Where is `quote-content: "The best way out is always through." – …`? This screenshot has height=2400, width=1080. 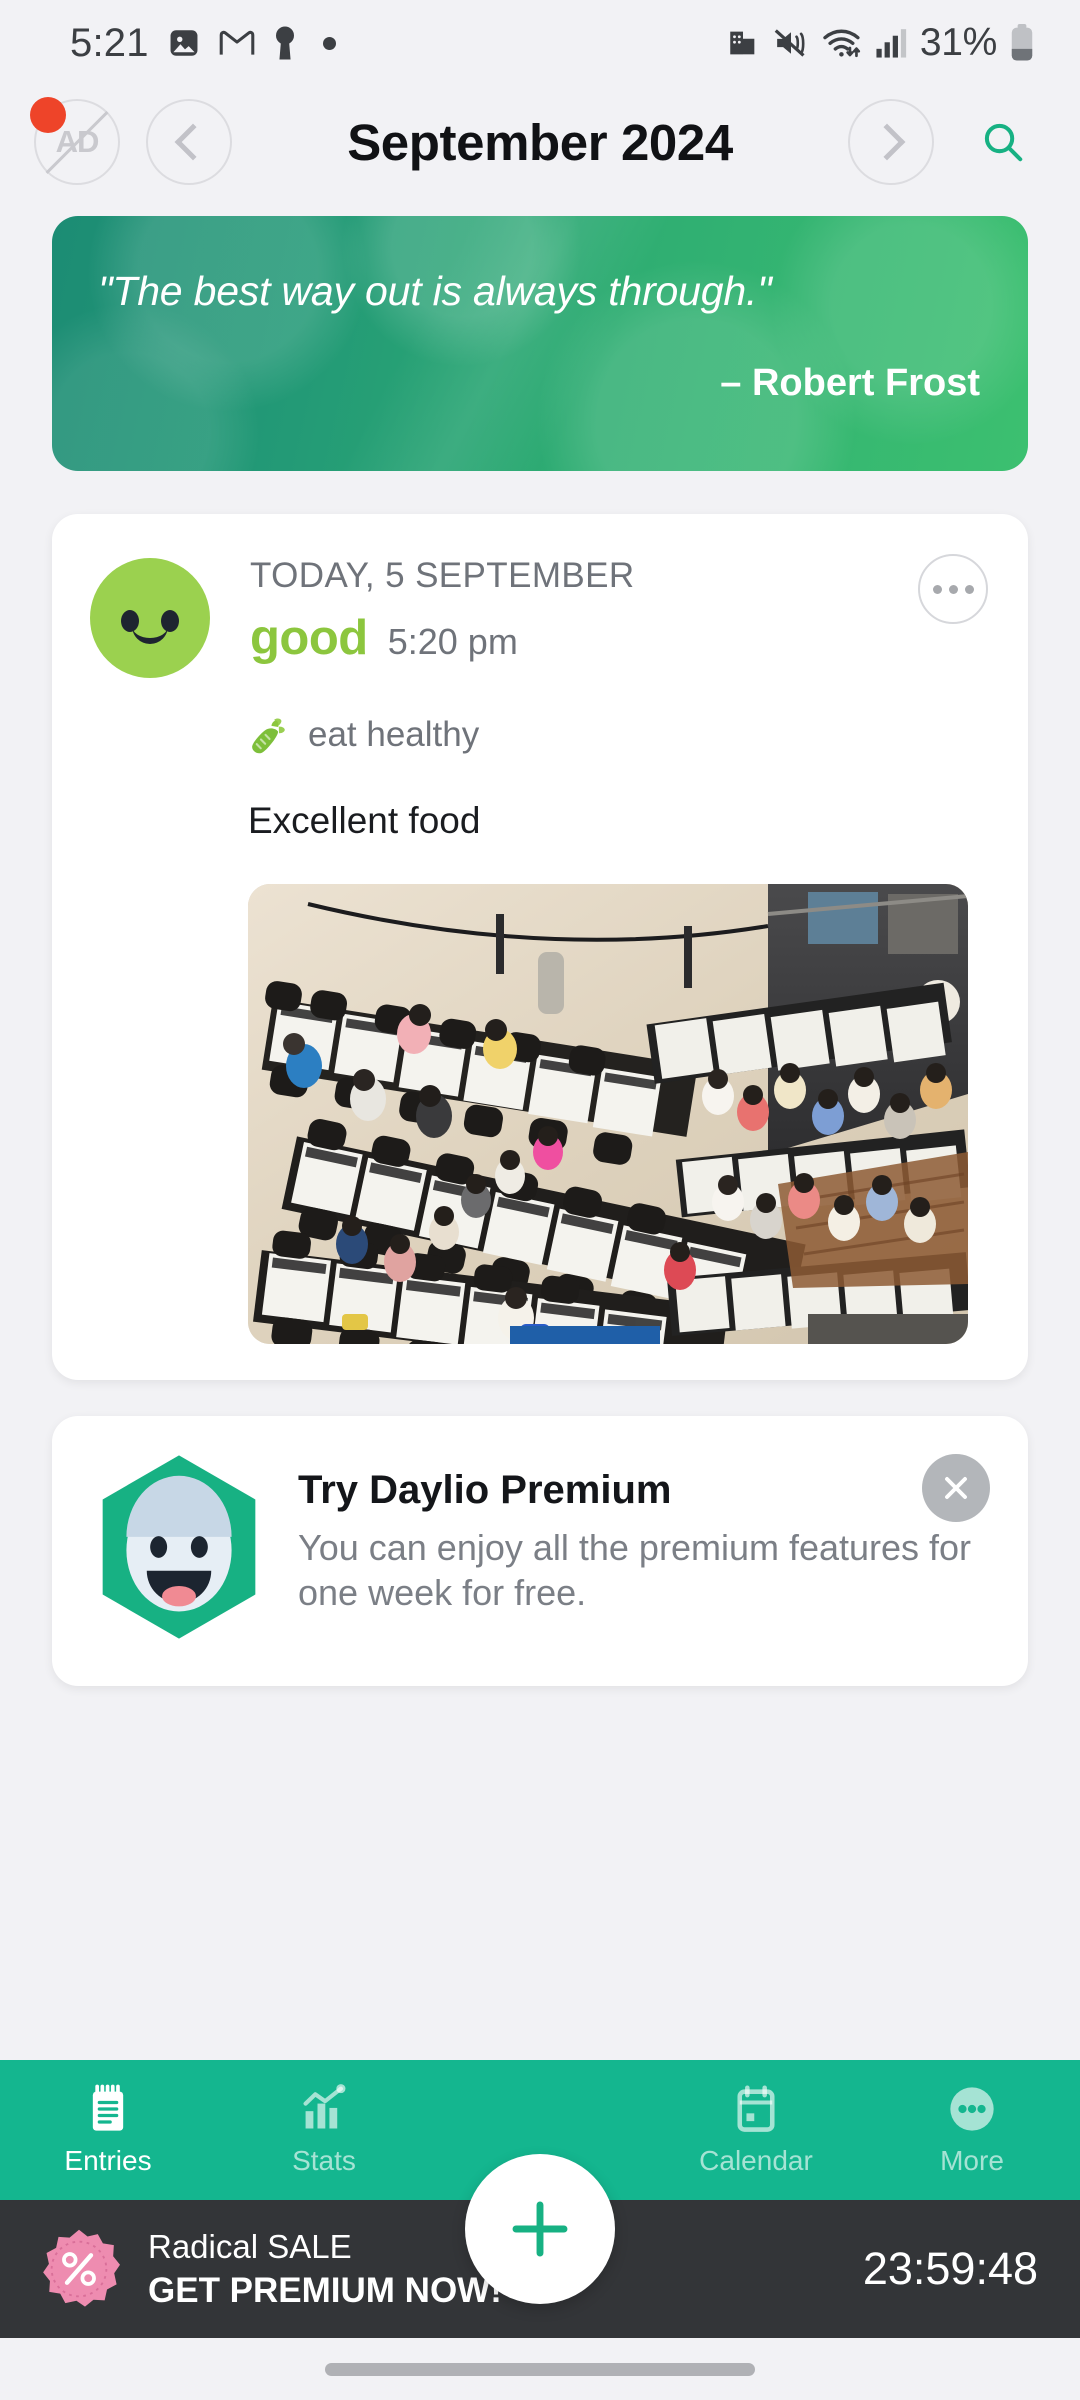
quote-content: "The best way out is always through." – … is located at coordinates (540, 310).